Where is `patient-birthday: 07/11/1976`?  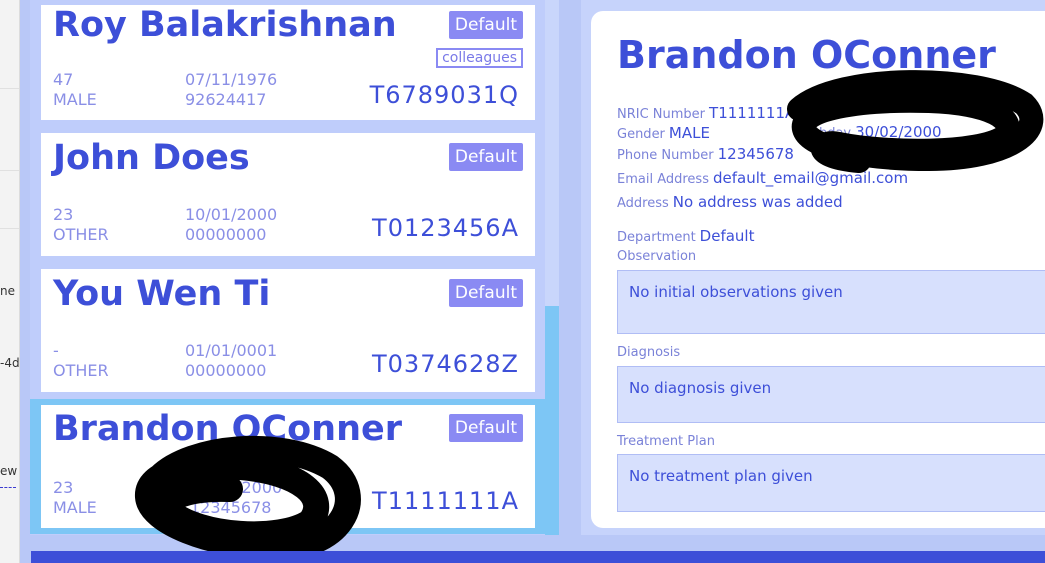 patient-birthday: 07/11/1976 is located at coordinates (231, 79).